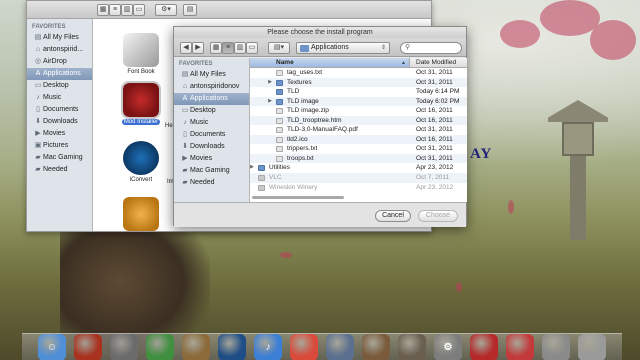 The height and width of the screenshot is (360, 640). What do you see at coordinates (141, 54) in the screenshot?
I see `app-tile-font-book: Font Book` at bounding box center [141, 54].